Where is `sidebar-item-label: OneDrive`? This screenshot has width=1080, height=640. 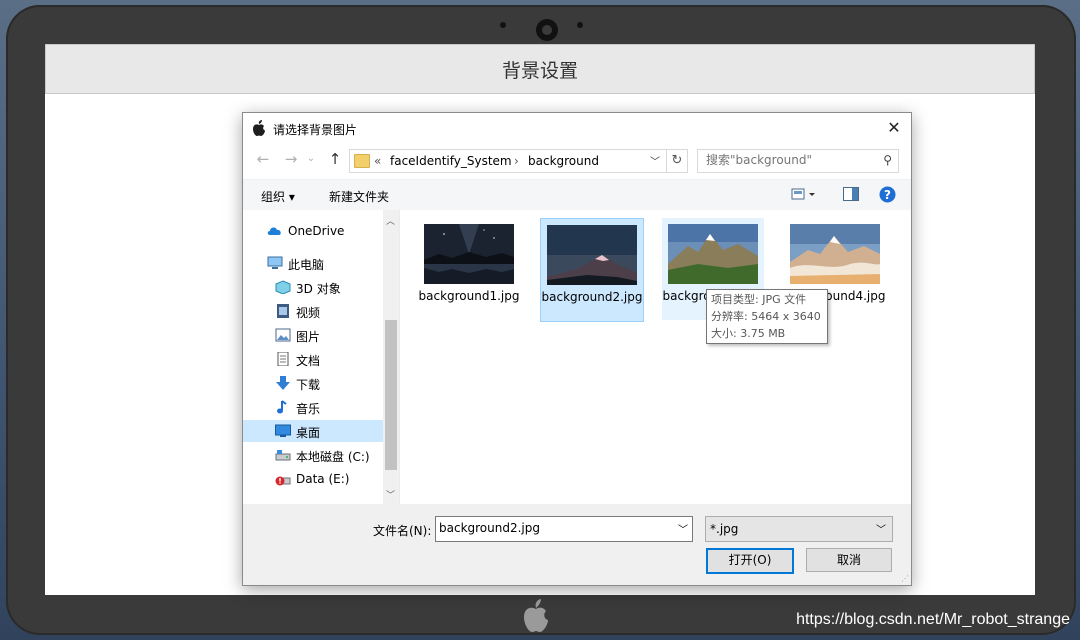
sidebar-item-label: OneDrive is located at coordinates (316, 231).